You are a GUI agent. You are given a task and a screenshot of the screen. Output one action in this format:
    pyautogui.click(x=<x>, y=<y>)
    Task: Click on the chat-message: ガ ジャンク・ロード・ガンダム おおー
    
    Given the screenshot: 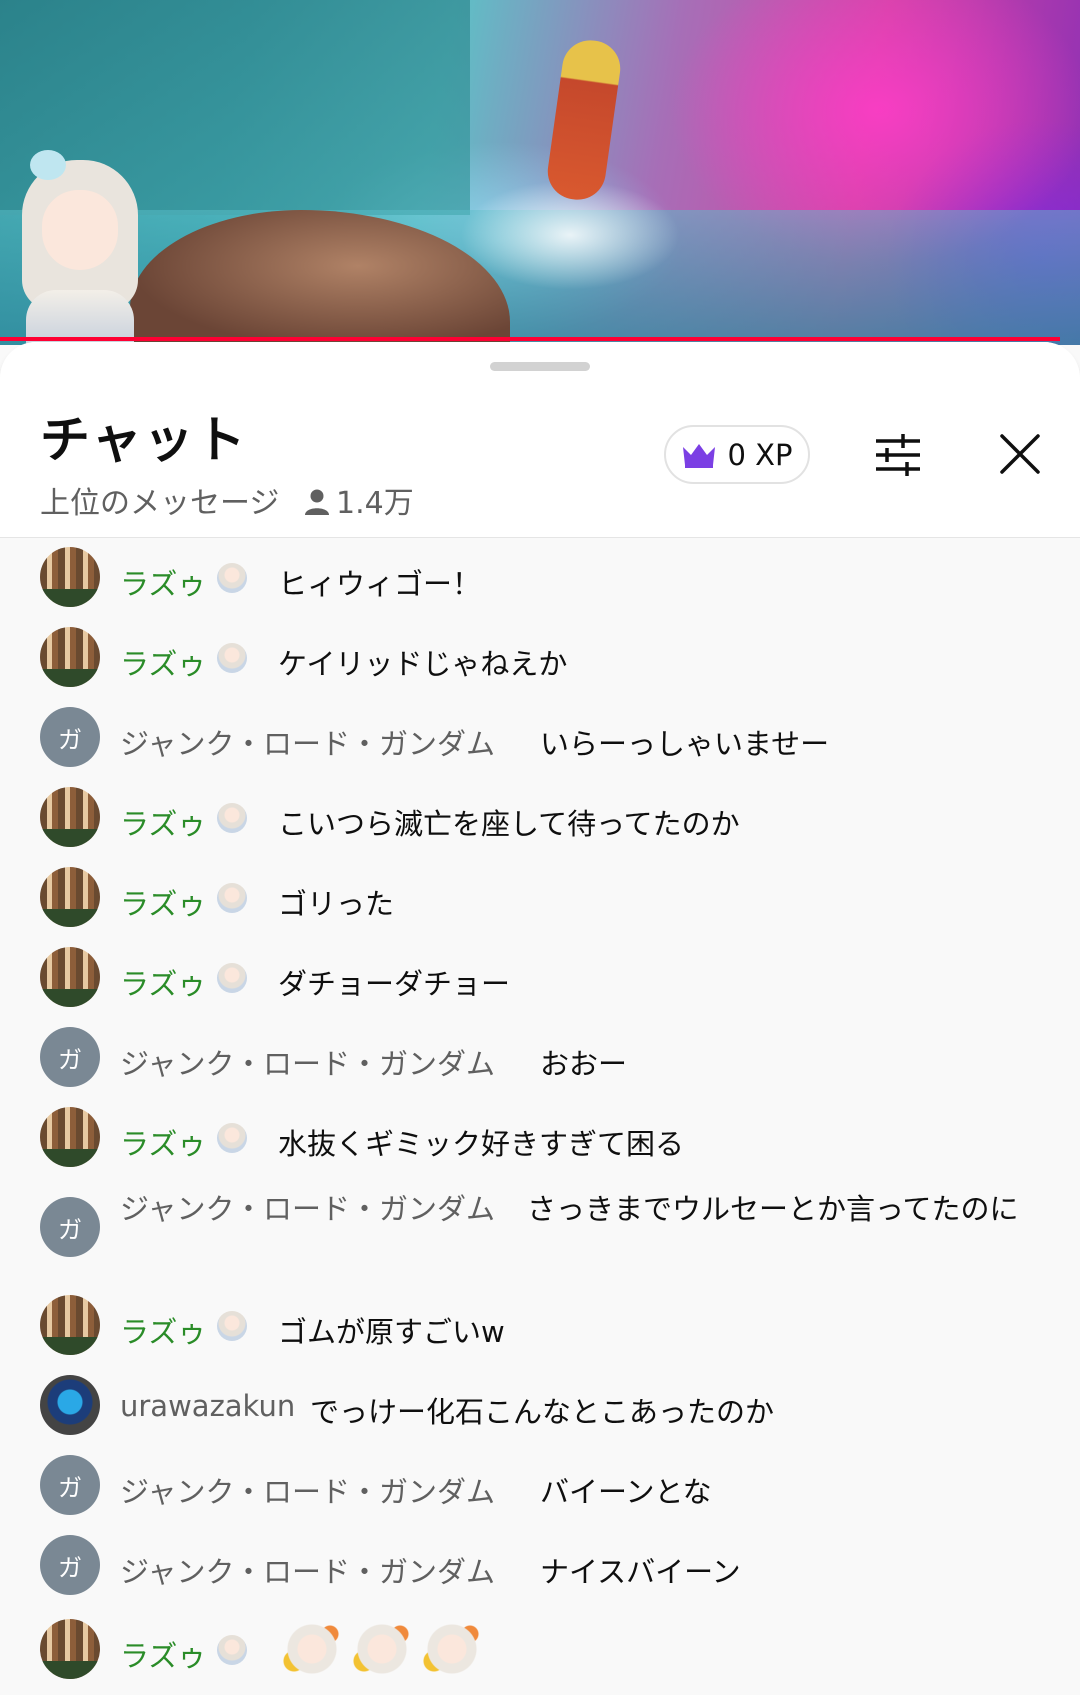 What is the action you would take?
    pyautogui.click(x=540, y=1058)
    